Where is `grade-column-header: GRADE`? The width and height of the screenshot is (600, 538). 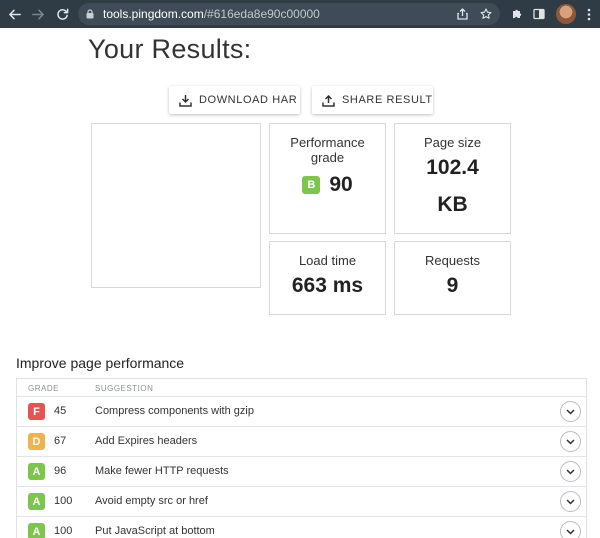 grade-column-header: GRADE is located at coordinates (43, 388).